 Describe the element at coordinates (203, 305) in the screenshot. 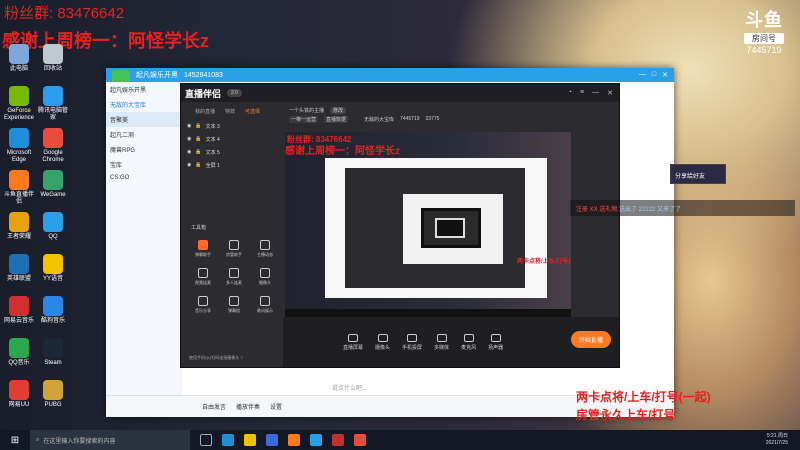

I see `tool-music-share: 音乐分享` at that location.